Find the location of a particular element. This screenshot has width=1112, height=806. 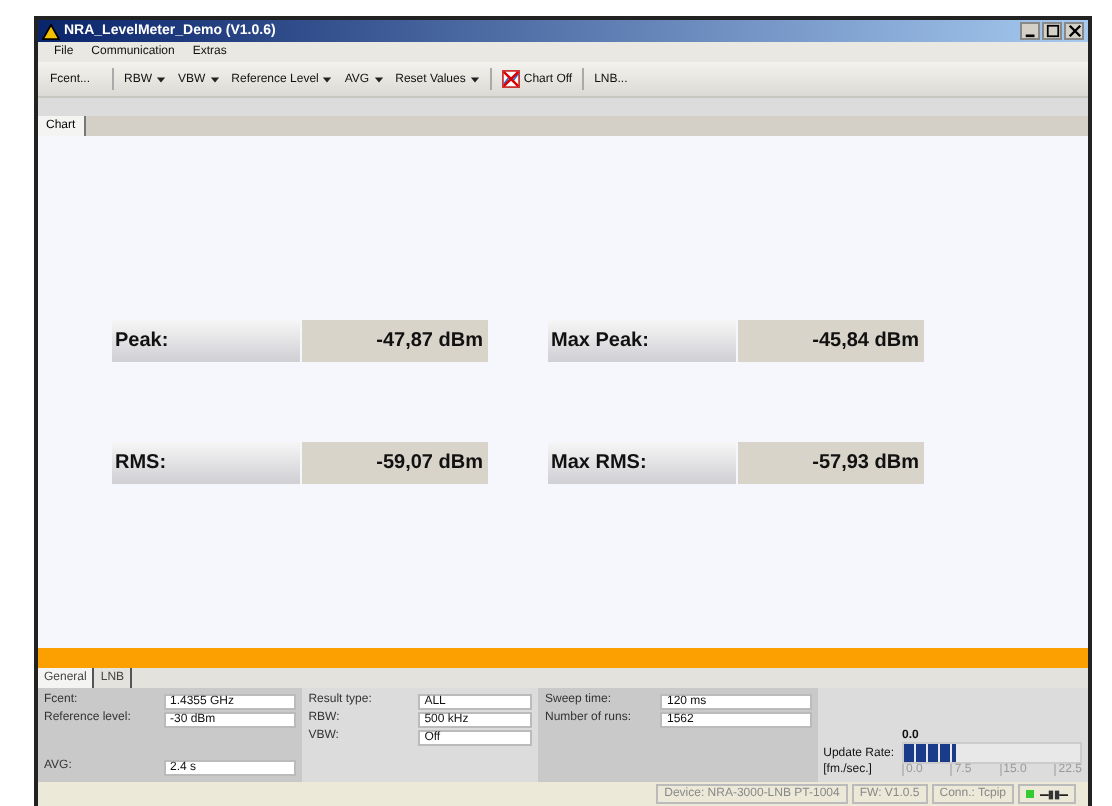

reading-value: -45,84 dBm is located at coordinates (830, 341).